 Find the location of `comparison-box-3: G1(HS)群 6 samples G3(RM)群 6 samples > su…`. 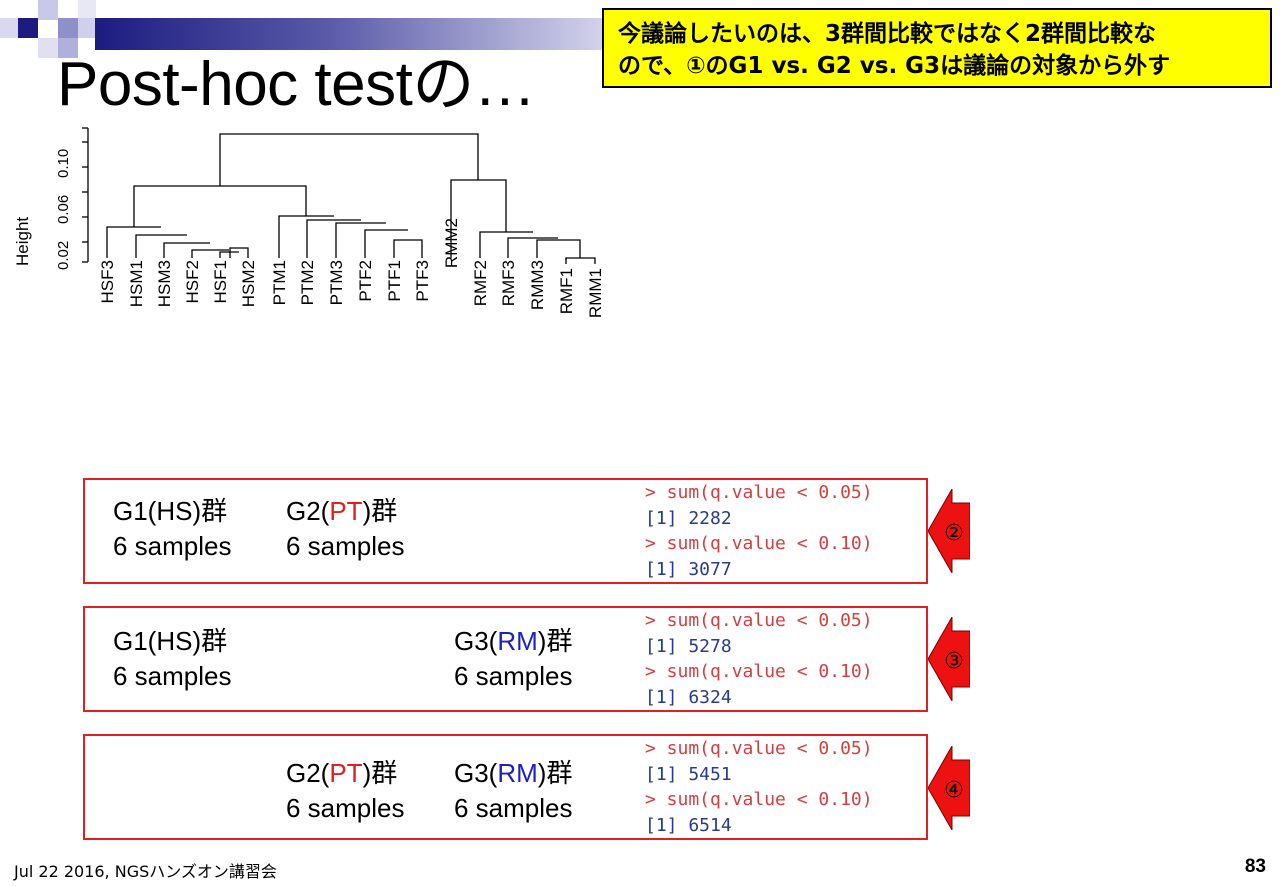

comparison-box-3: G1(HS)群 6 samples G3(RM)群 6 samples > su… is located at coordinates (505, 659).